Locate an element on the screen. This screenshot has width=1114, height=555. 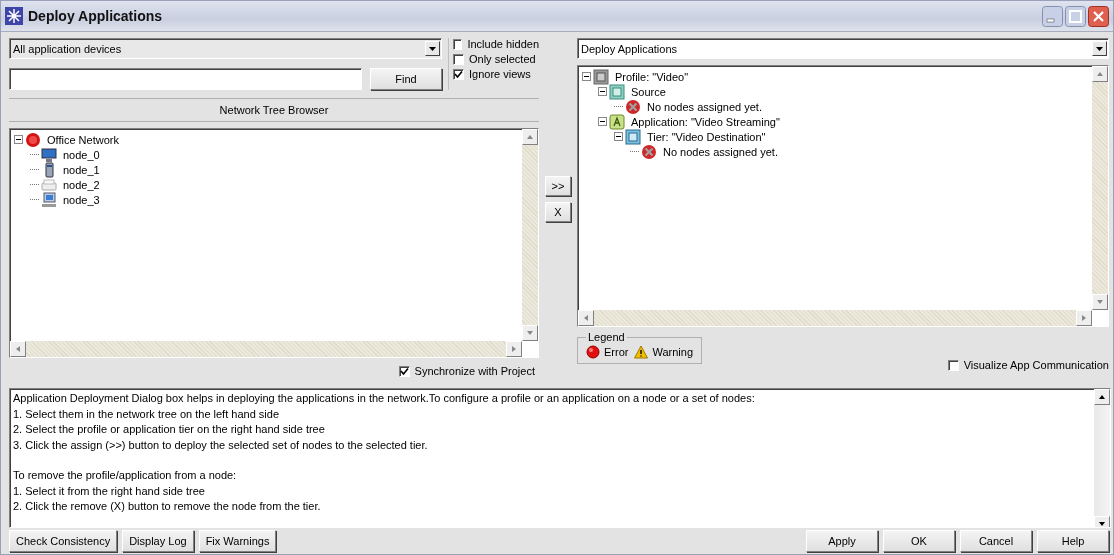
dialog-button: Check Consistency is located at coordinates (63, 541).